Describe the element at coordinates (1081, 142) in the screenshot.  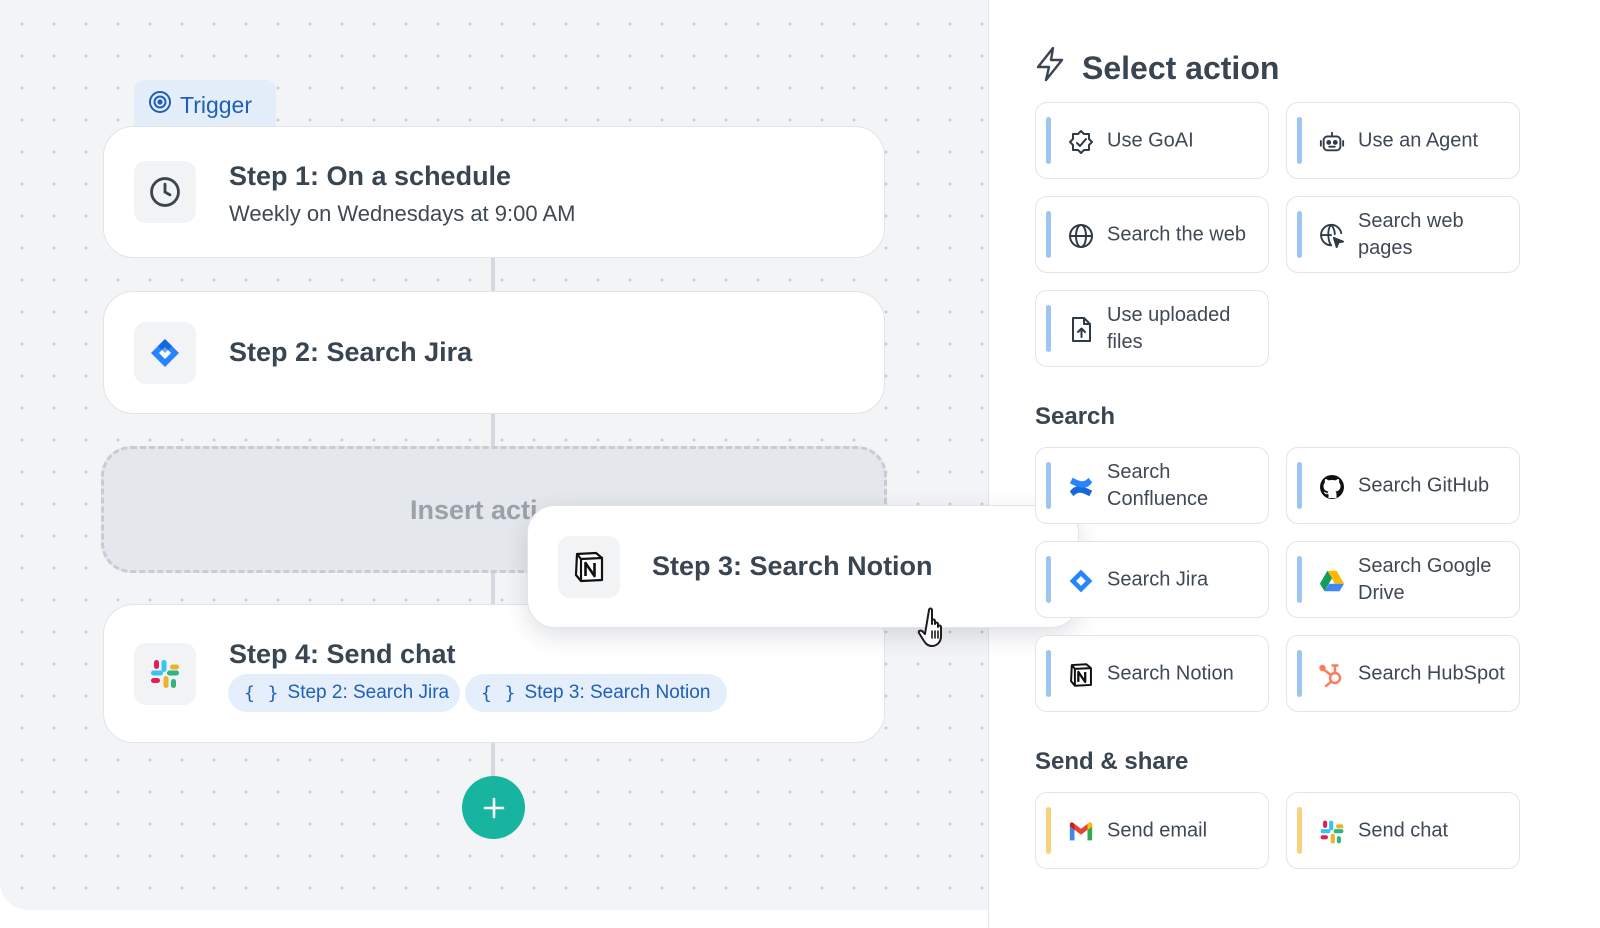
I see `goai-icon` at that location.